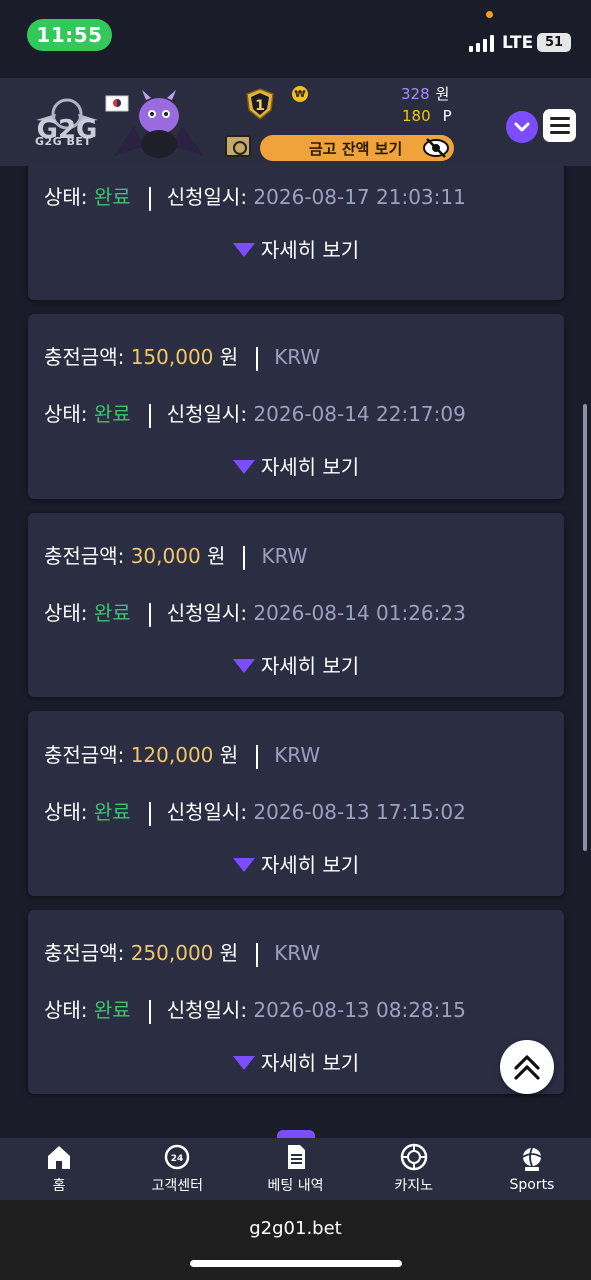  What do you see at coordinates (359, 613) in the screenshot?
I see `requested-at-value: 2026-08-14 01:26:23` at bounding box center [359, 613].